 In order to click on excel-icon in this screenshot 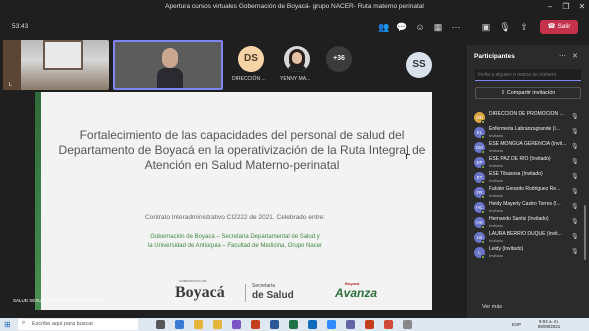, I will do `click(293, 324)`.